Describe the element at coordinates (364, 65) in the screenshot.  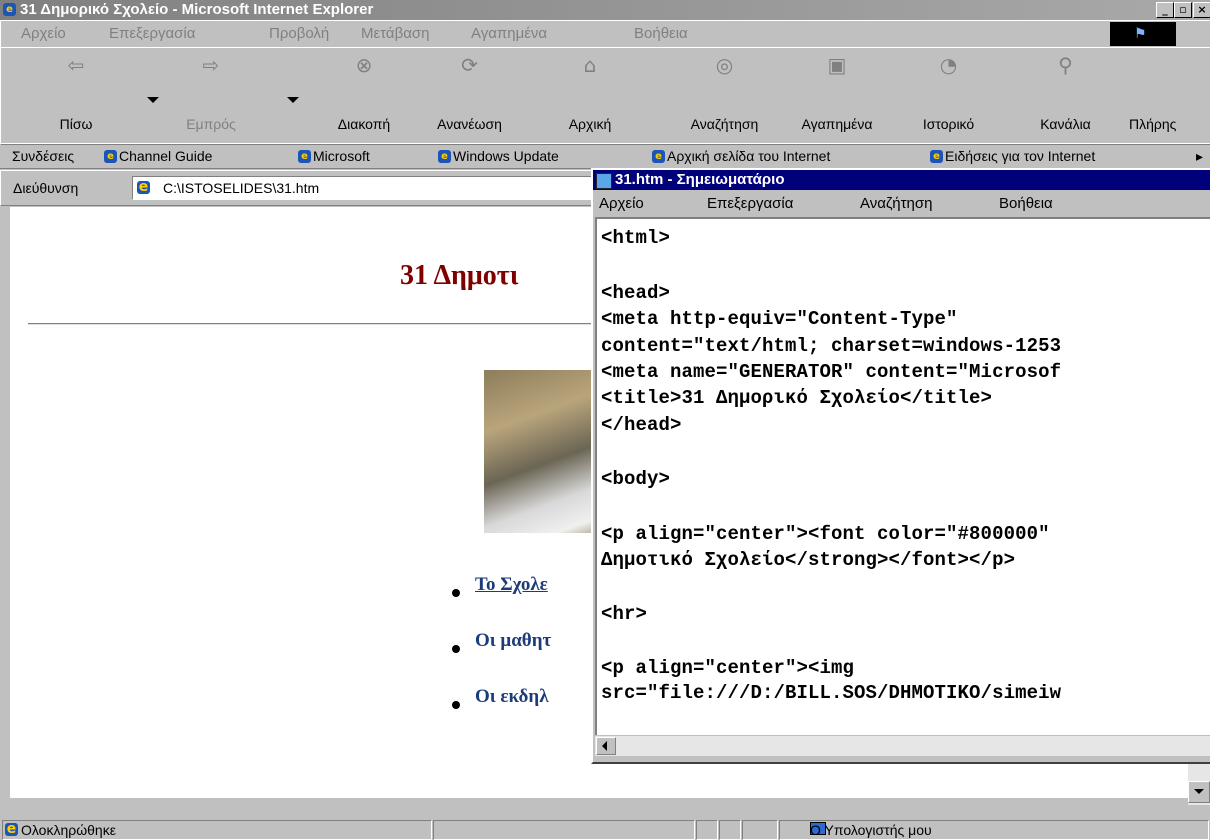
I see `stop-icon: ⊗` at that location.